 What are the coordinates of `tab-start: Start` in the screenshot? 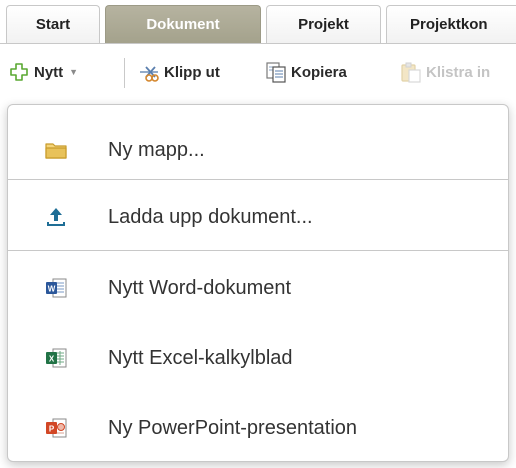 It's located at (53, 24).